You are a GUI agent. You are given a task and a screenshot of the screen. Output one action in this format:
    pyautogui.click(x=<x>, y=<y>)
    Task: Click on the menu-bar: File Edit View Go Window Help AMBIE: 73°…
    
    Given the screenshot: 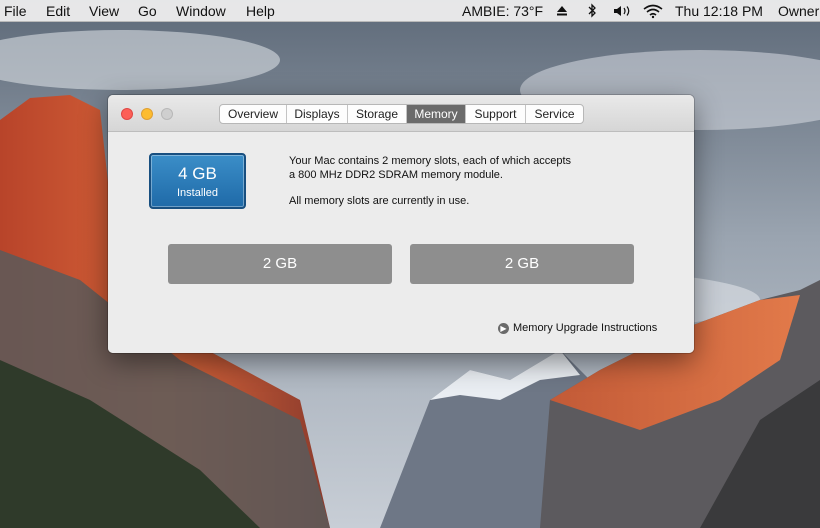 What is the action you would take?
    pyautogui.click(x=410, y=11)
    